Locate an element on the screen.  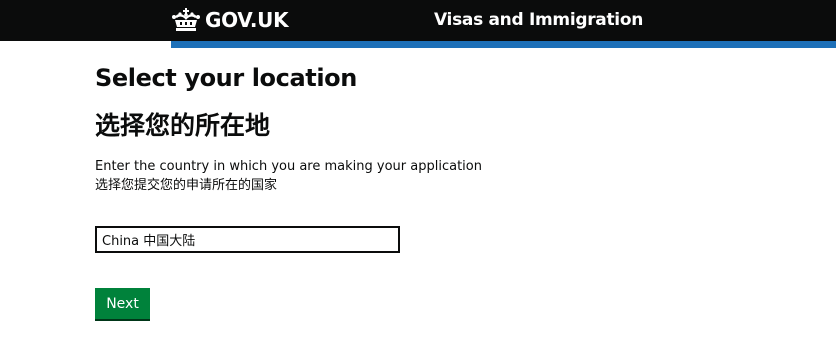
logo-text: GOV.UK is located at coordinates (247, 20).